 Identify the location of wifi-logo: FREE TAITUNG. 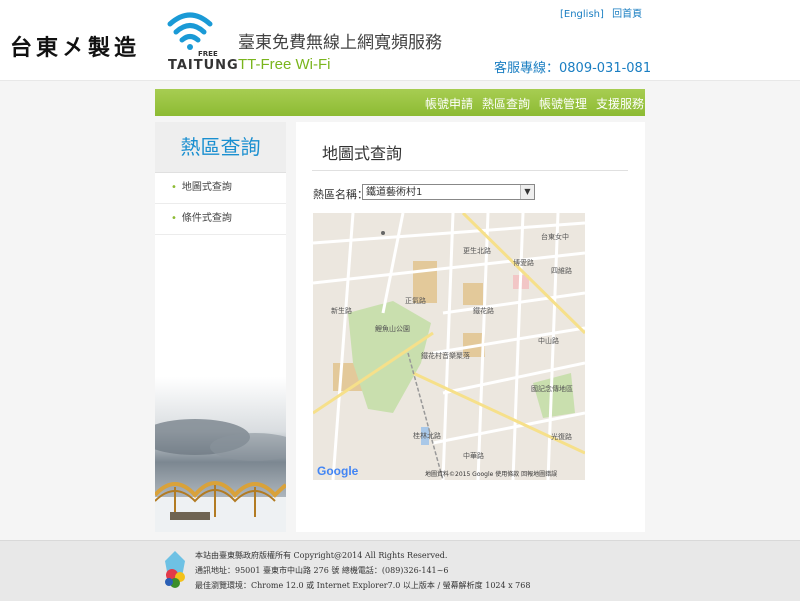
(202, 39).